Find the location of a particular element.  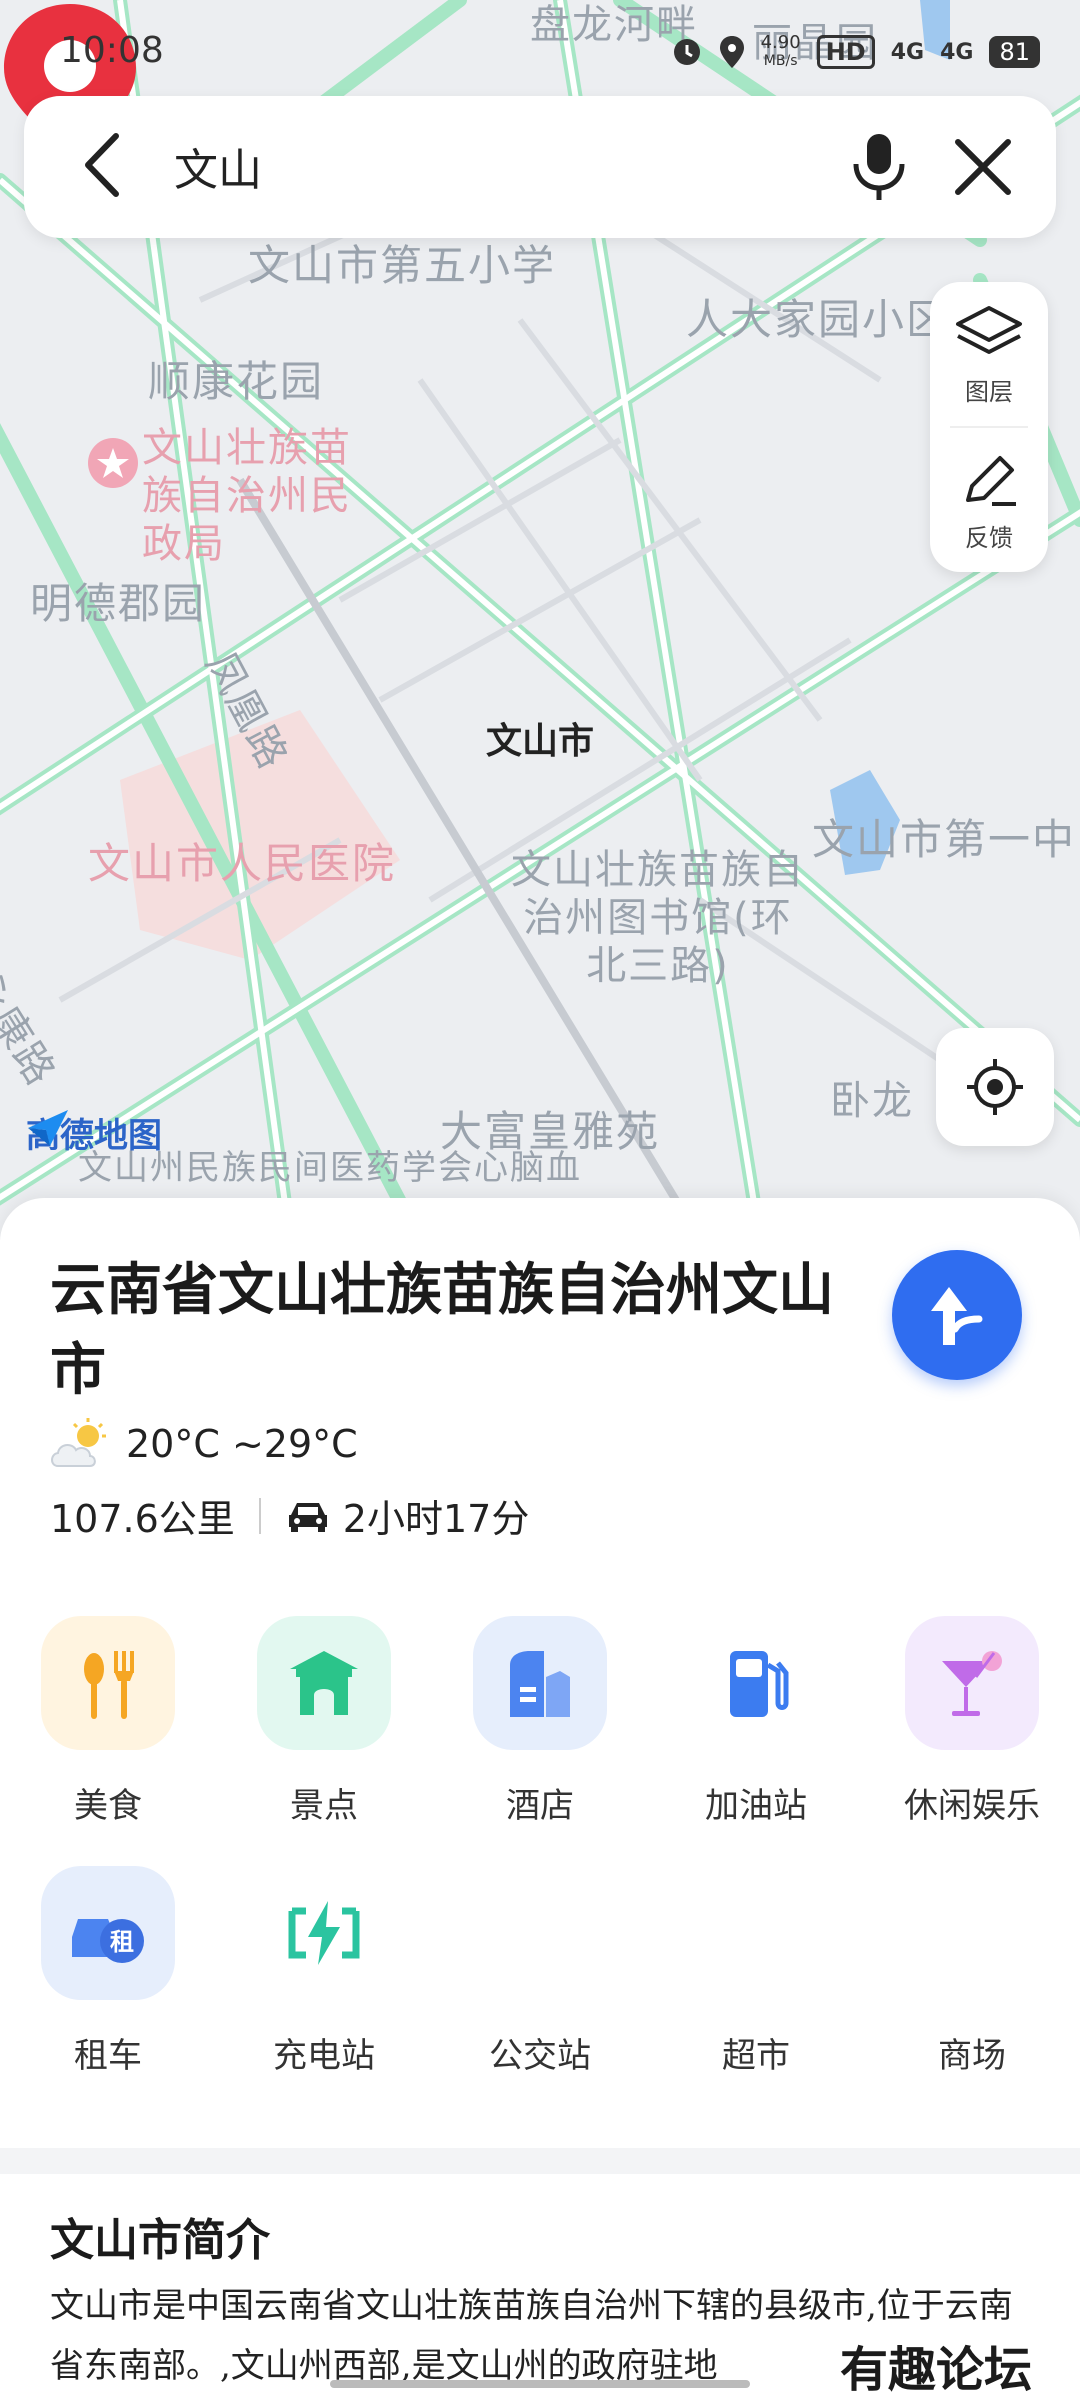

category-scenic: 景点 is located at coordinates (324, 1721).